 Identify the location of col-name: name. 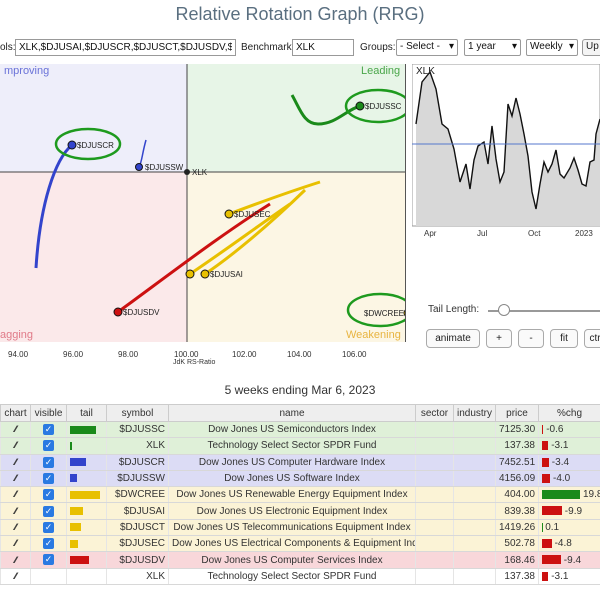
(292, 413).